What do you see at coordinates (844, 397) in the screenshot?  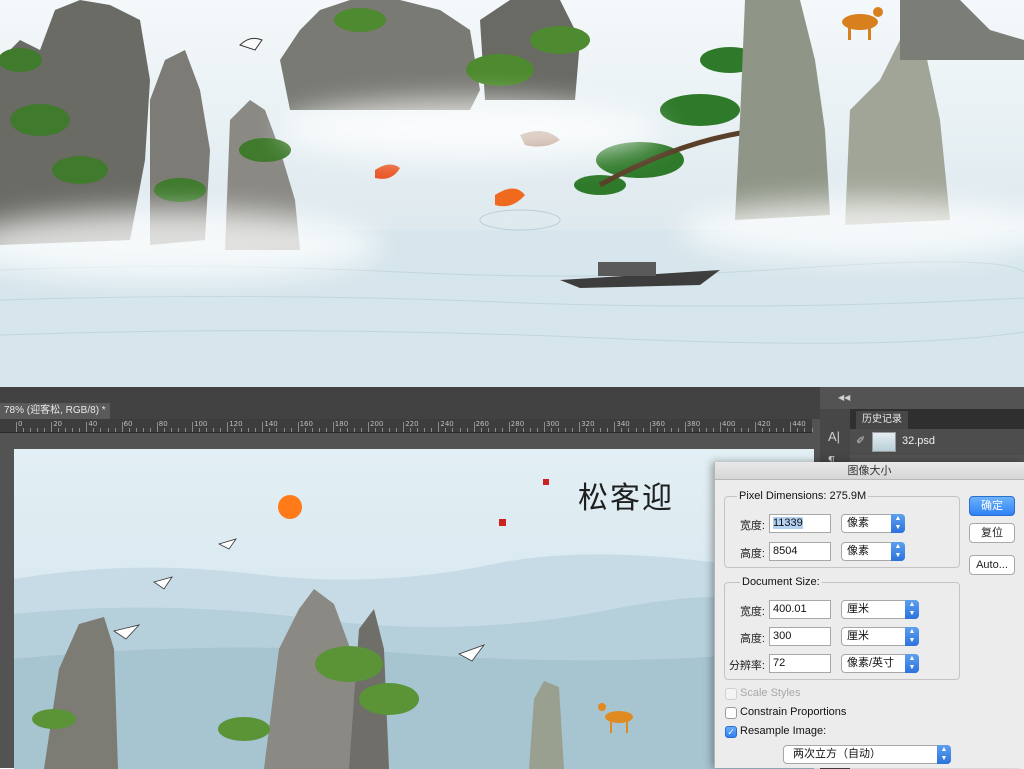 I see `panel-collapse-arrows: ◀◀` at bounding box center [844, 397].